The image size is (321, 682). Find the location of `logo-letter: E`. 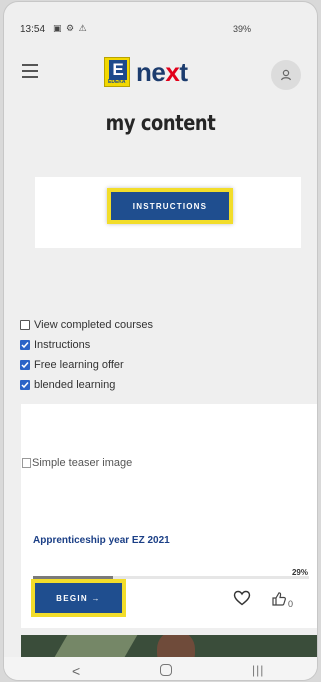

logo-letter: E is located at coordinates (118, 70).